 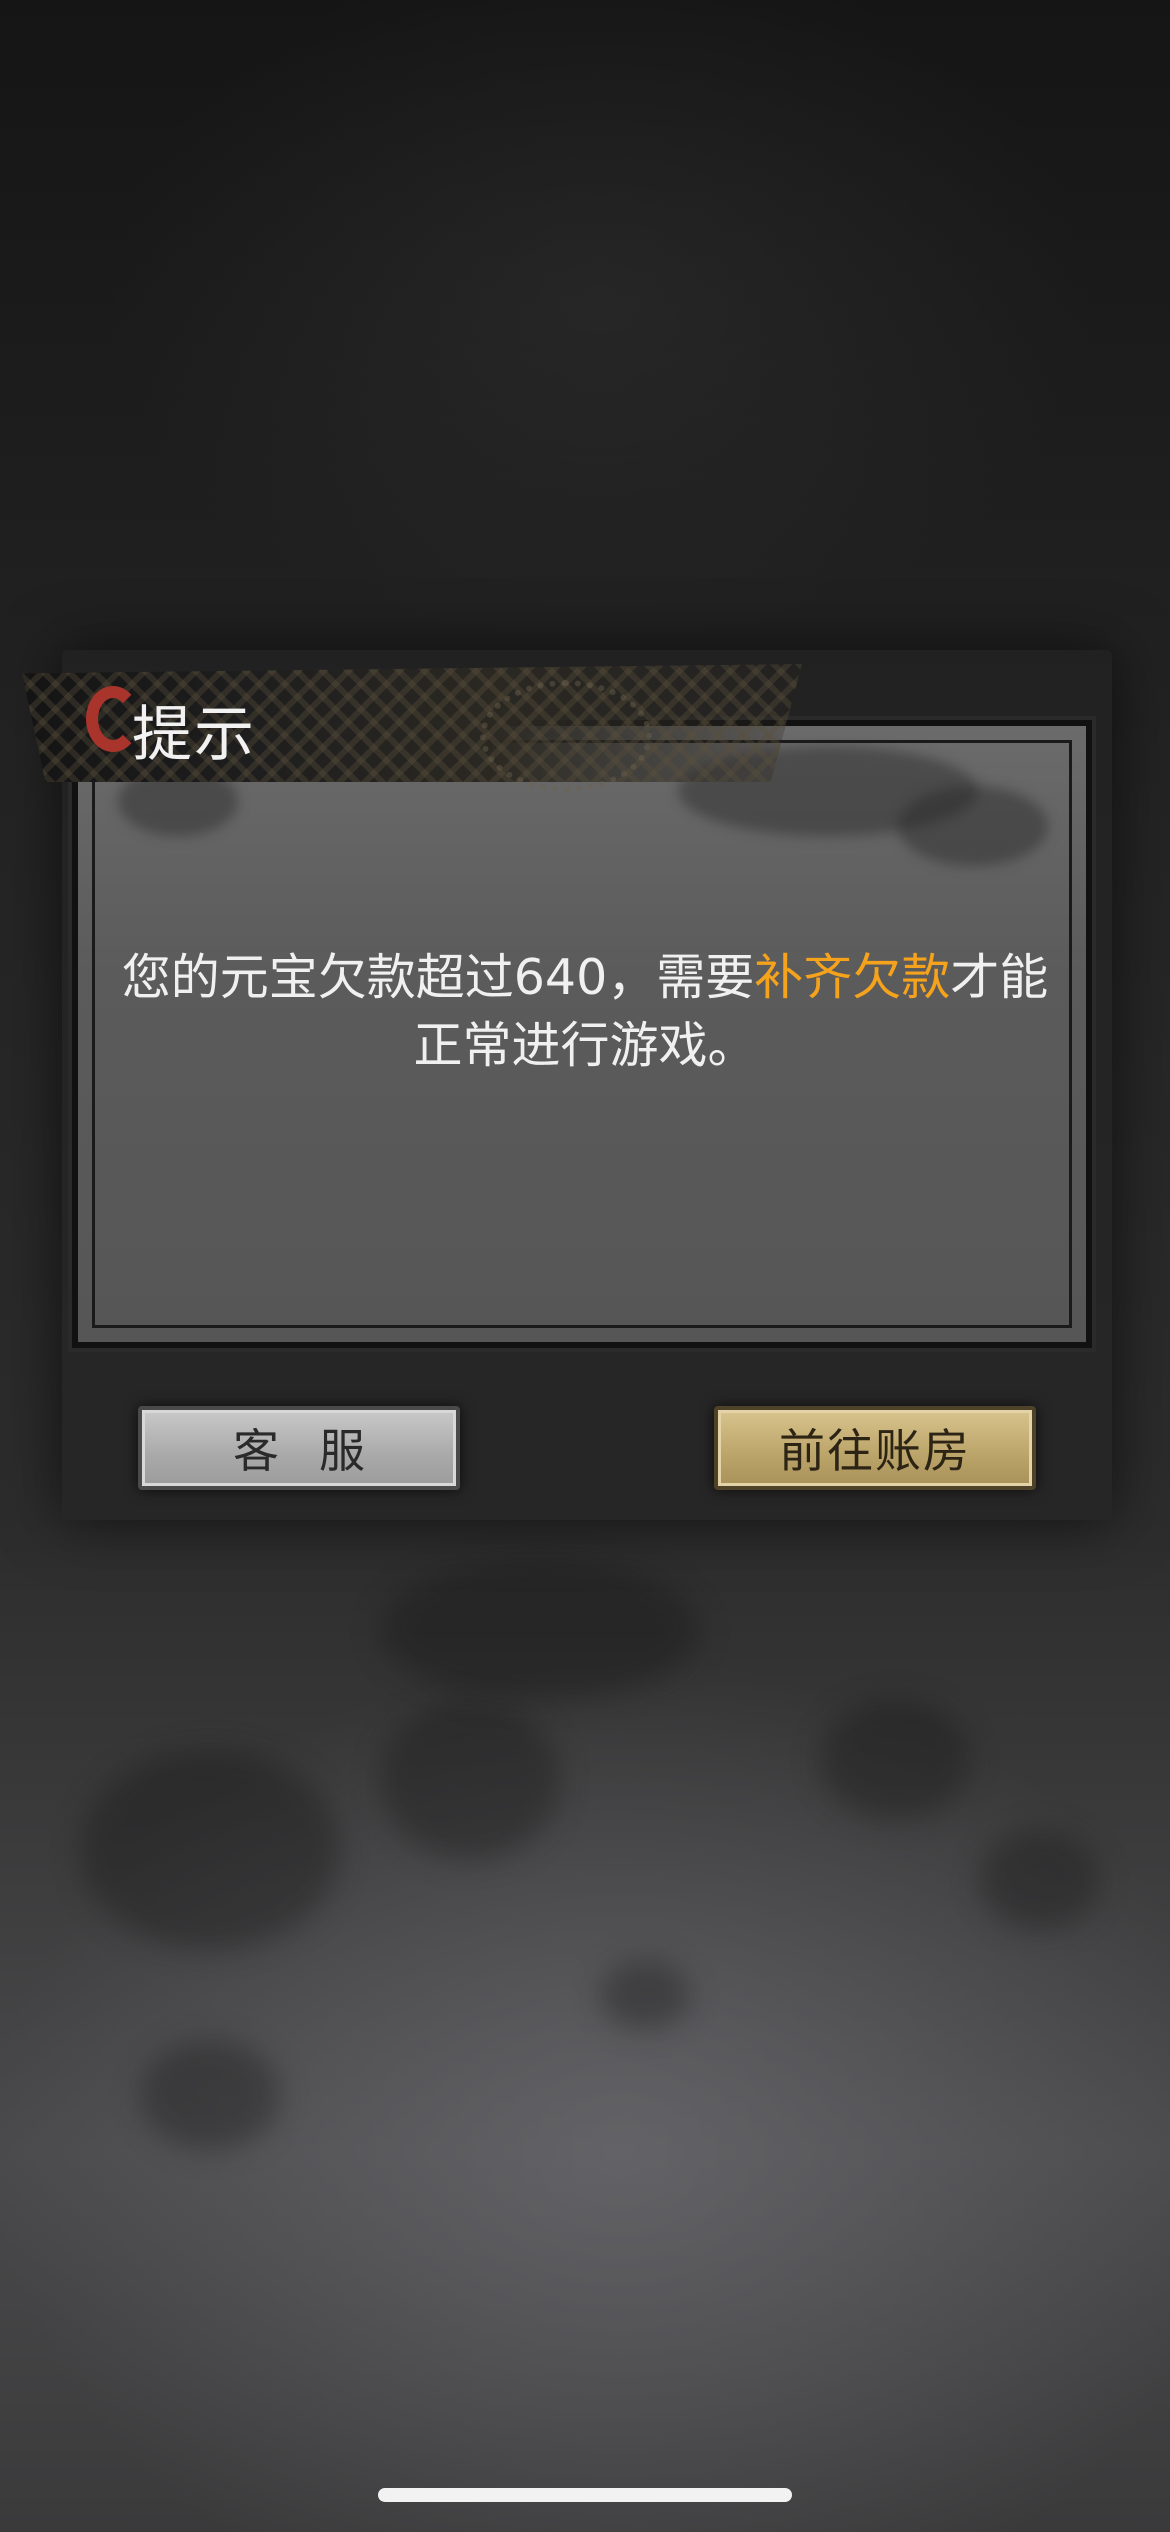 I want to click on customer-service-button: 客服, so click(x=299, y=1448).